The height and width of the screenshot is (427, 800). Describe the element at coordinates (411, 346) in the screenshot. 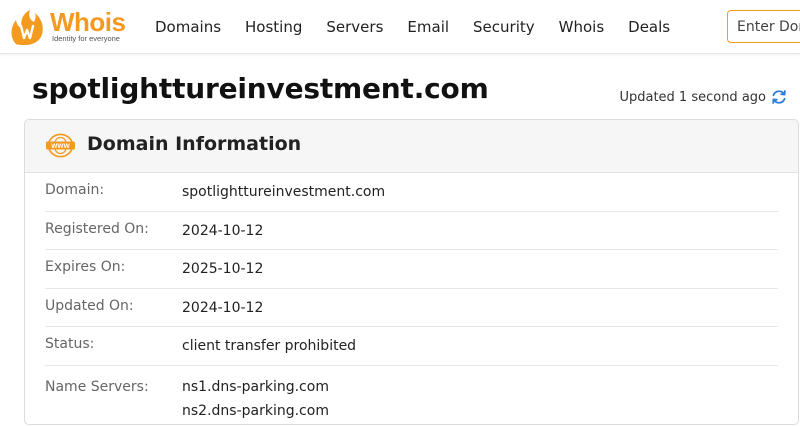

I see `info-row-status: Status: client transfer prohibited` at that location.